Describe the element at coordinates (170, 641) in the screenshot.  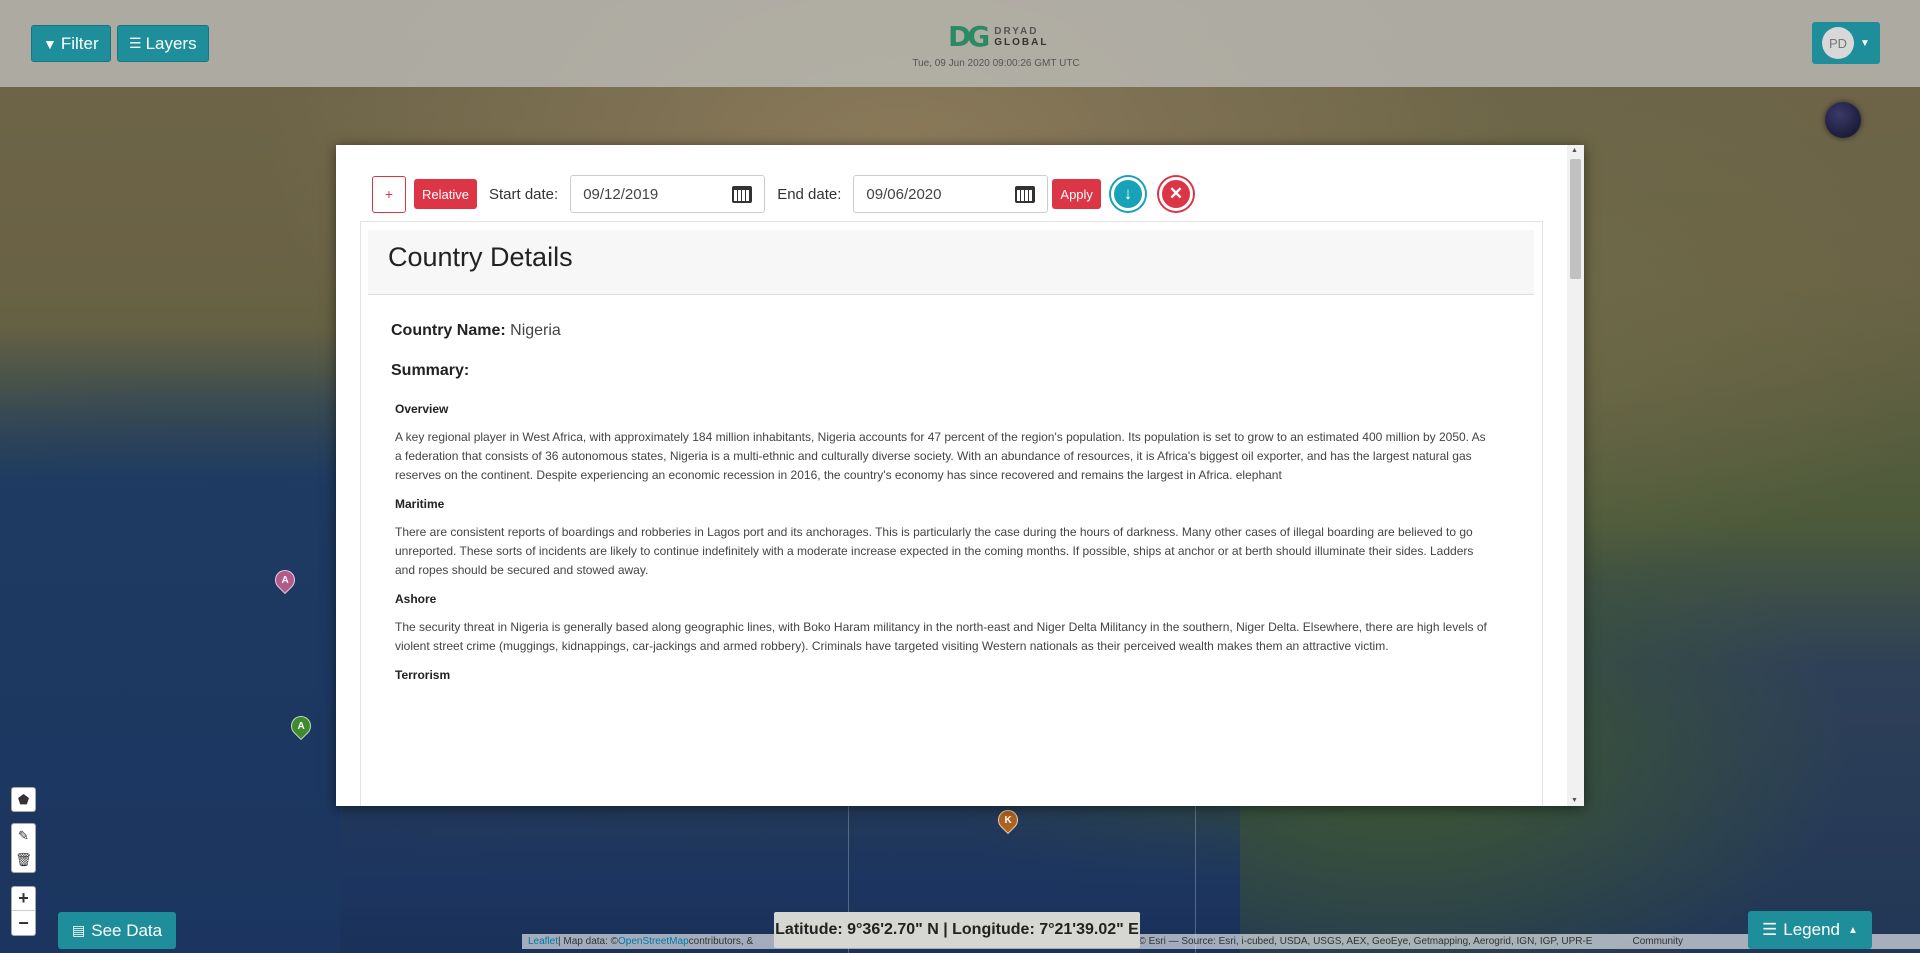
I see `ocean-area` at that location.